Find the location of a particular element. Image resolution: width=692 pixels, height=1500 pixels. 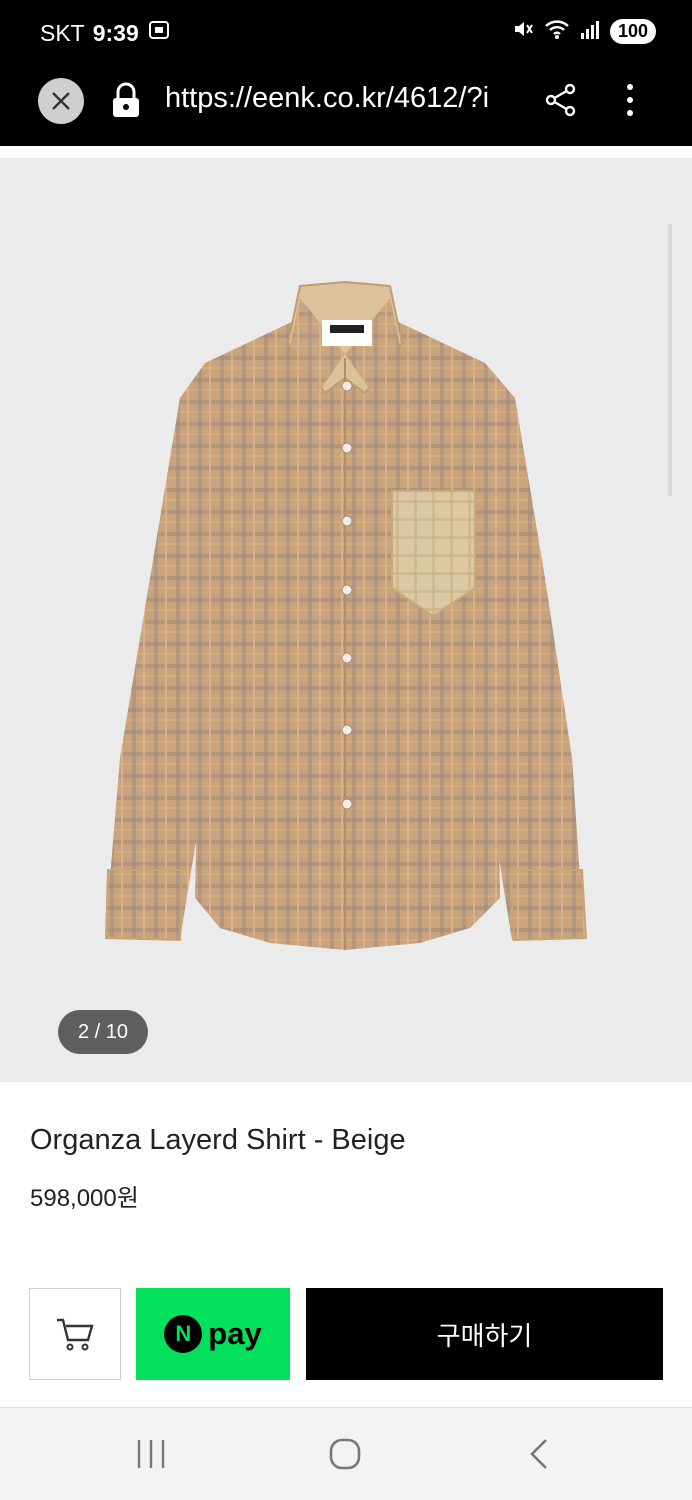

browser-toolbar: https://eenk.co.kr/4612/?i is located at coordinates (346, 105).